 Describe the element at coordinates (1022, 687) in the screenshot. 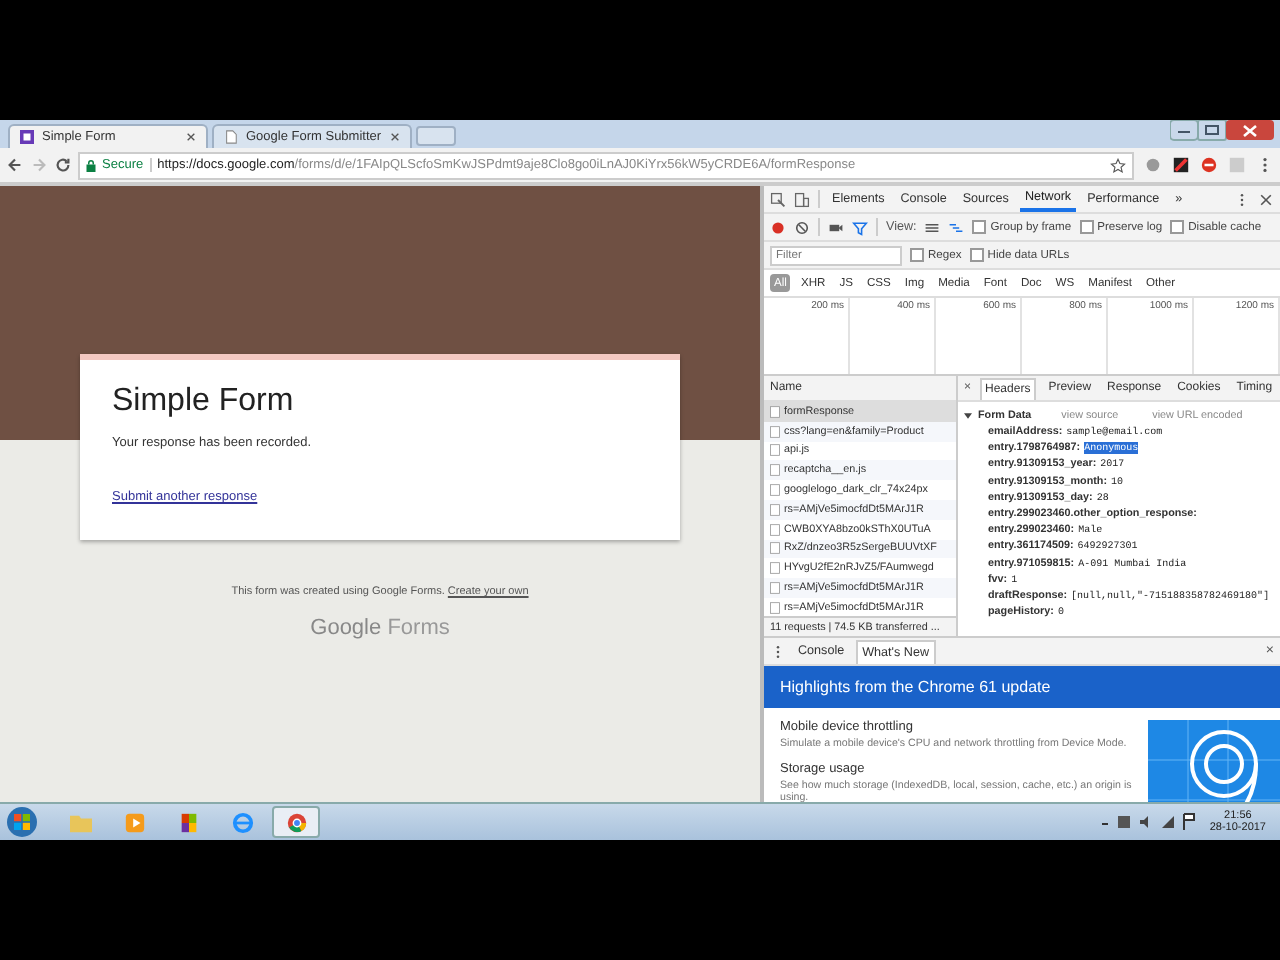

I see `banner: Highlights from the Chrome 61 update` at that location.